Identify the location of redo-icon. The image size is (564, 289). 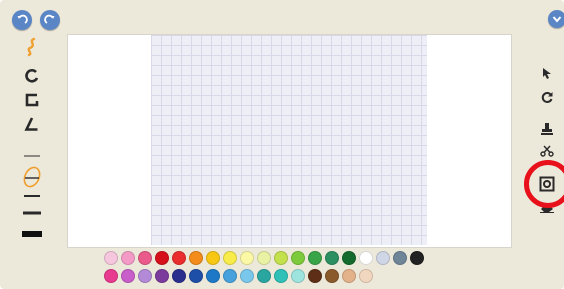
(49, 19).